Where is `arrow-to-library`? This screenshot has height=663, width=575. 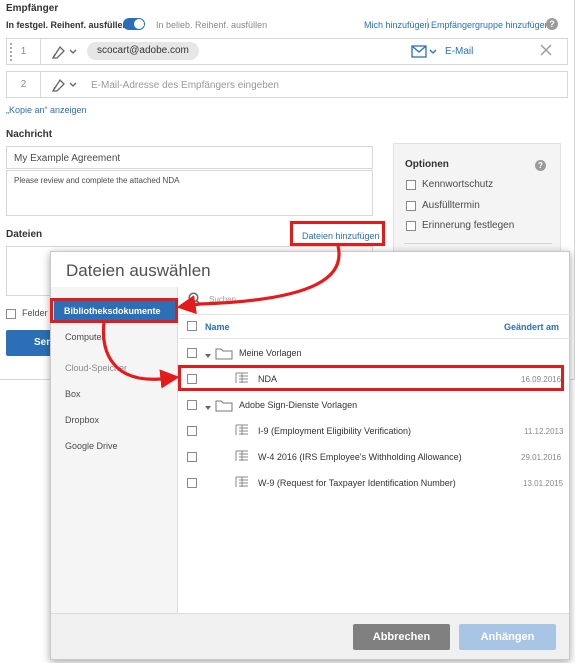
arrow-to-library is located at coordinates (258, 280).